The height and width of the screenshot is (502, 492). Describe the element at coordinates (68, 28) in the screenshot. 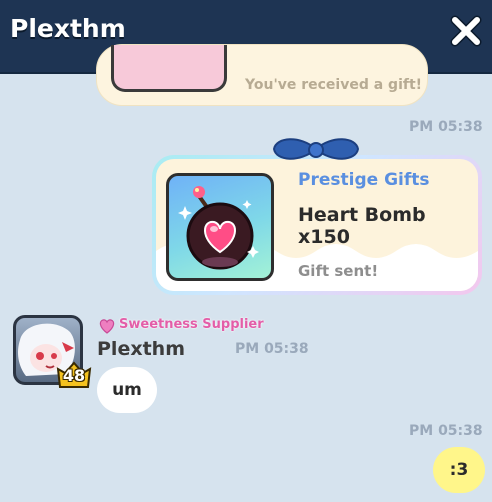

I see `chat-title: Plexthm` at that location.